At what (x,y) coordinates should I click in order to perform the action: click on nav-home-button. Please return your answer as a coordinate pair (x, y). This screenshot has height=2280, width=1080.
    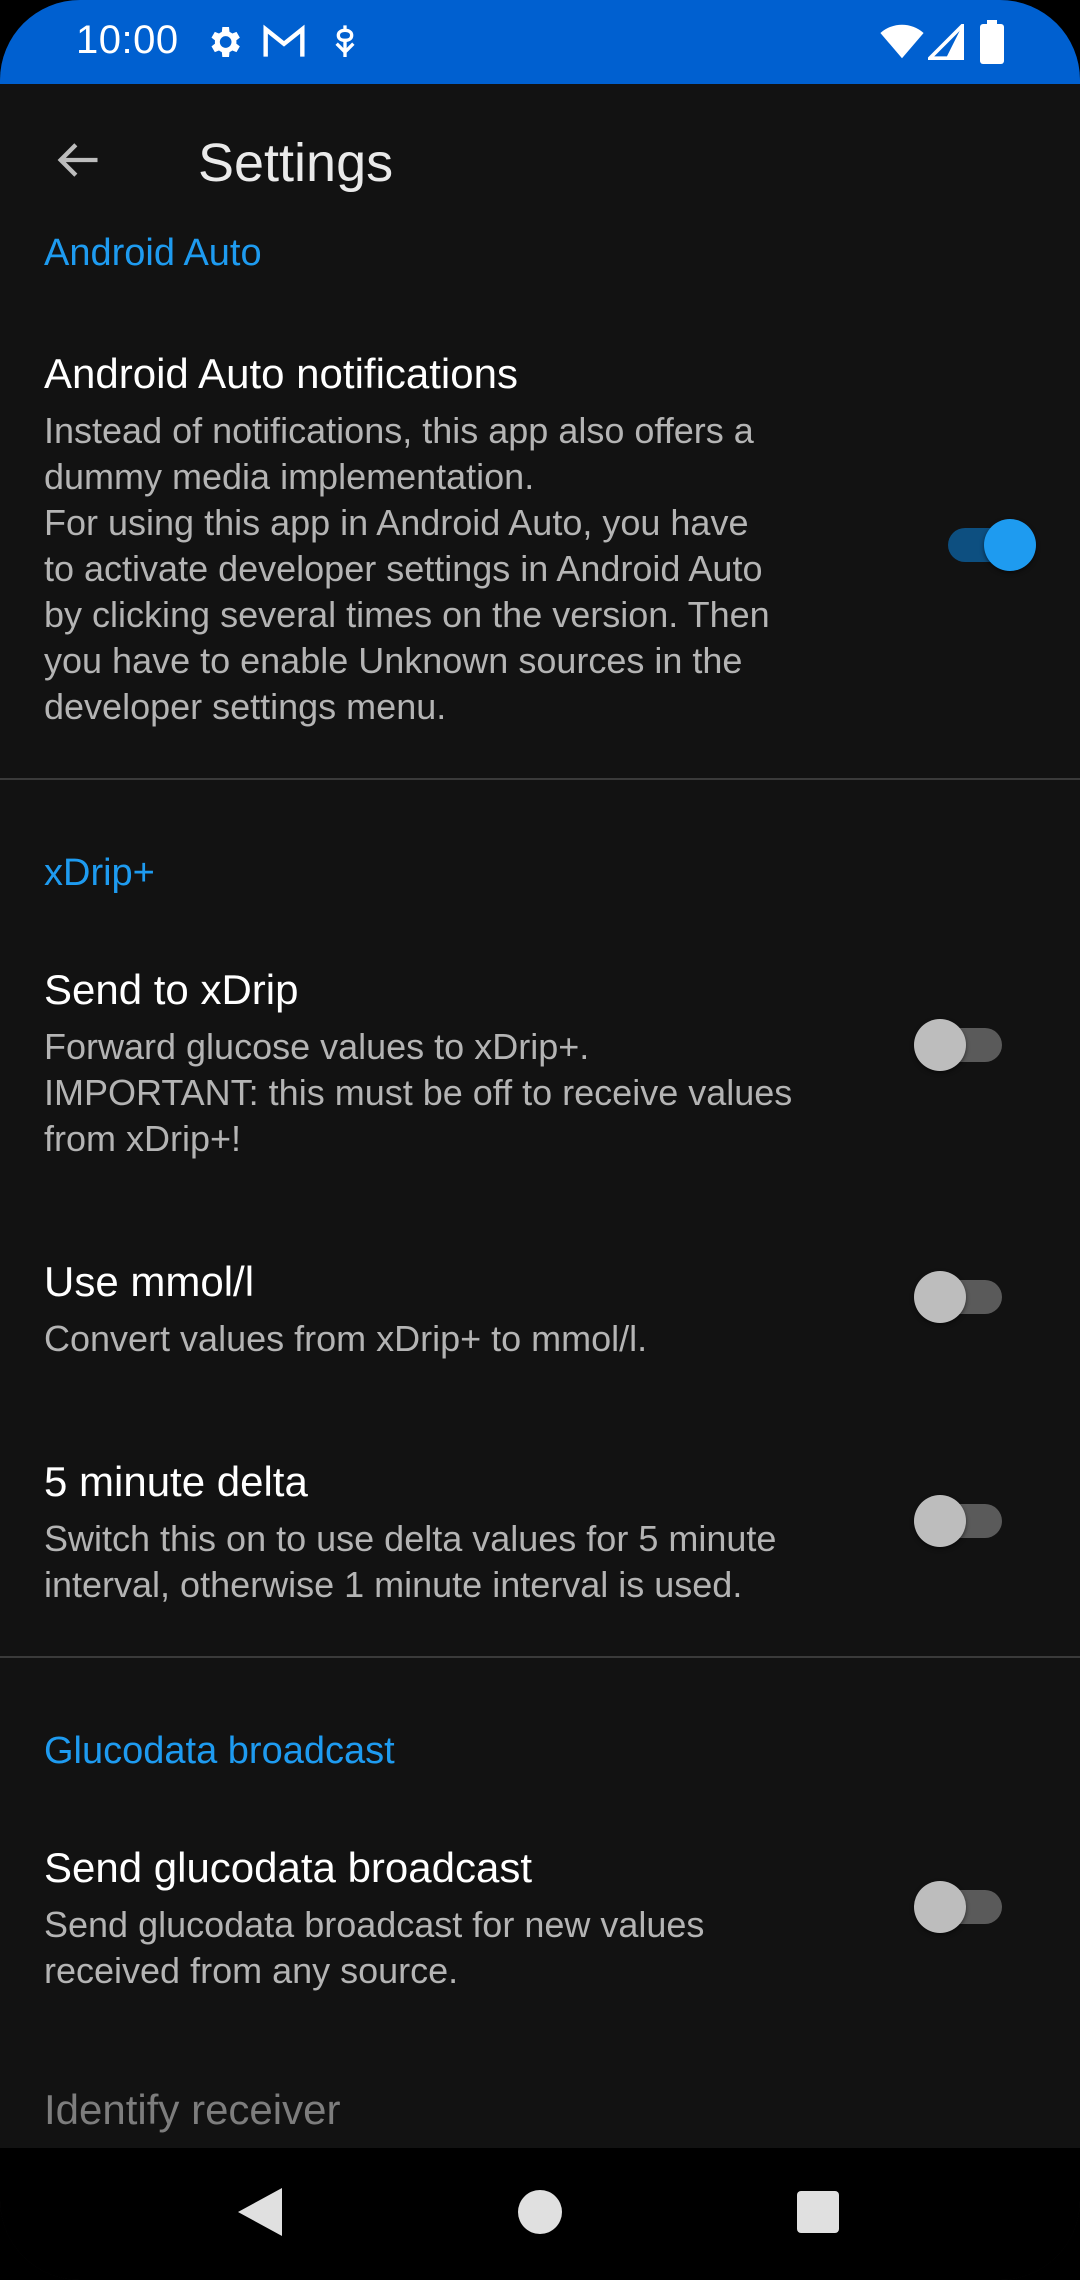
    Looking at the image, I should click on (540, 2214).